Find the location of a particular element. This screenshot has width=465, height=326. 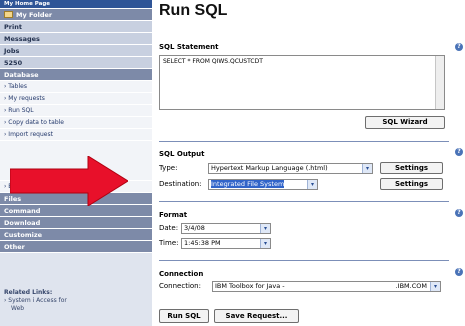

sql-statement-text: SELECT * FROM QIWS.QCUSTCDT is located at coordinates (213, 61).